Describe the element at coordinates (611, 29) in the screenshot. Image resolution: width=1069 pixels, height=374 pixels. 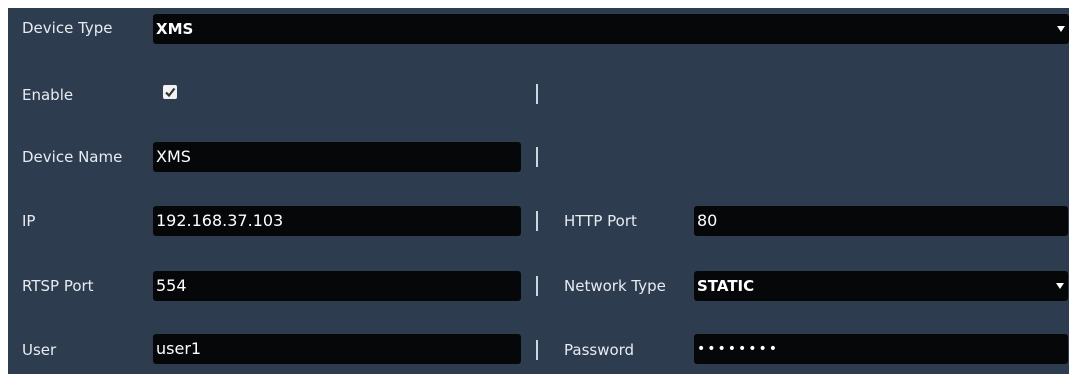
I see `device-type-select: XMS` at that location.